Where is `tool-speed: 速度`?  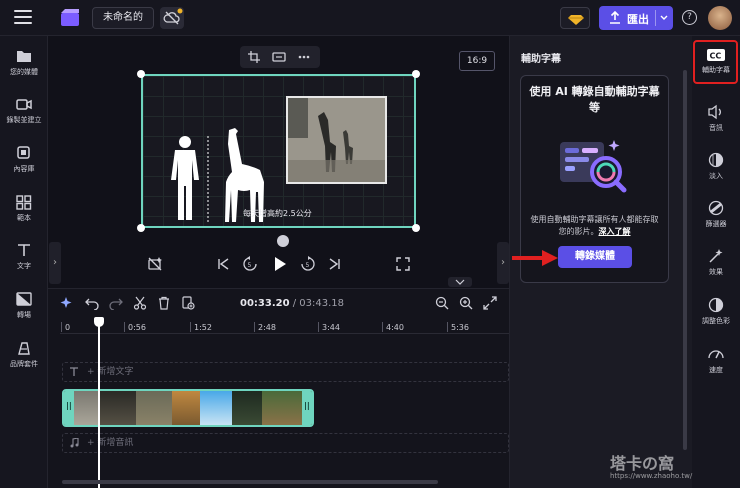
tool-speed: 速度 is located at coordinates (716, 360).